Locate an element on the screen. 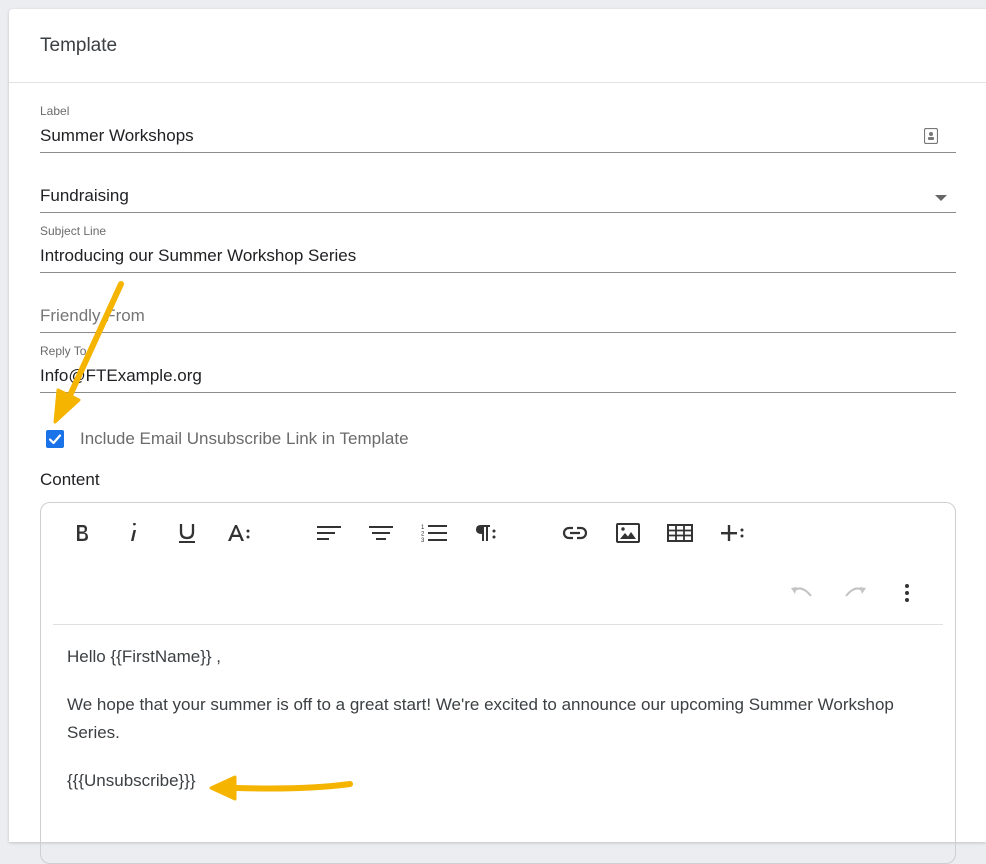 The width and height of the screenshot is (986, 864). underline-button is located at coordinates (187, 533).